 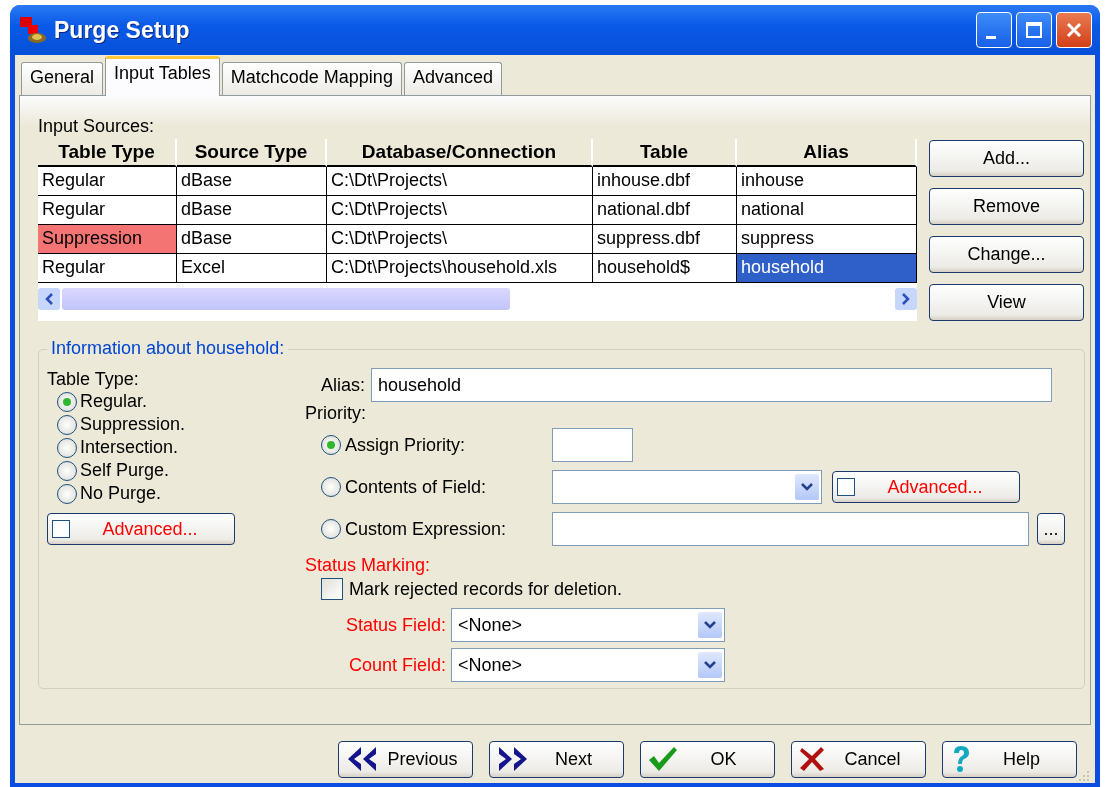 What do you see at coordinates (426, 529) in the screenshot?
I see `radio-label: Custom Expression:` at bounding box center [426, 529].